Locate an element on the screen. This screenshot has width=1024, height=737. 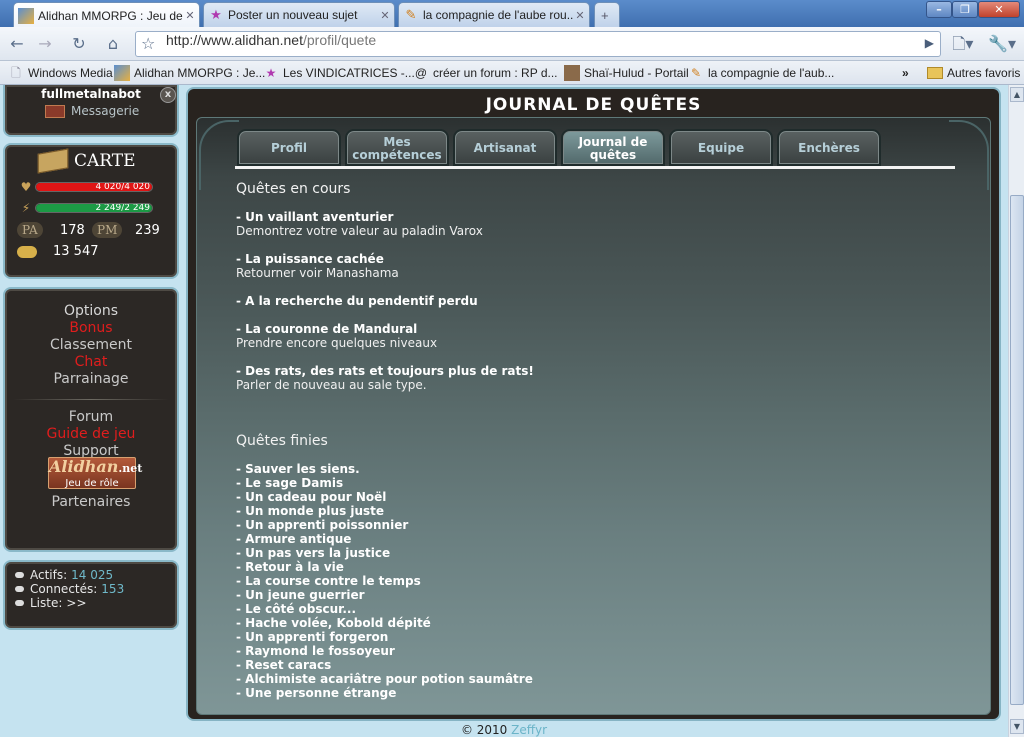
stat-liste: Liste: >> is located at coordinates (51, 603).